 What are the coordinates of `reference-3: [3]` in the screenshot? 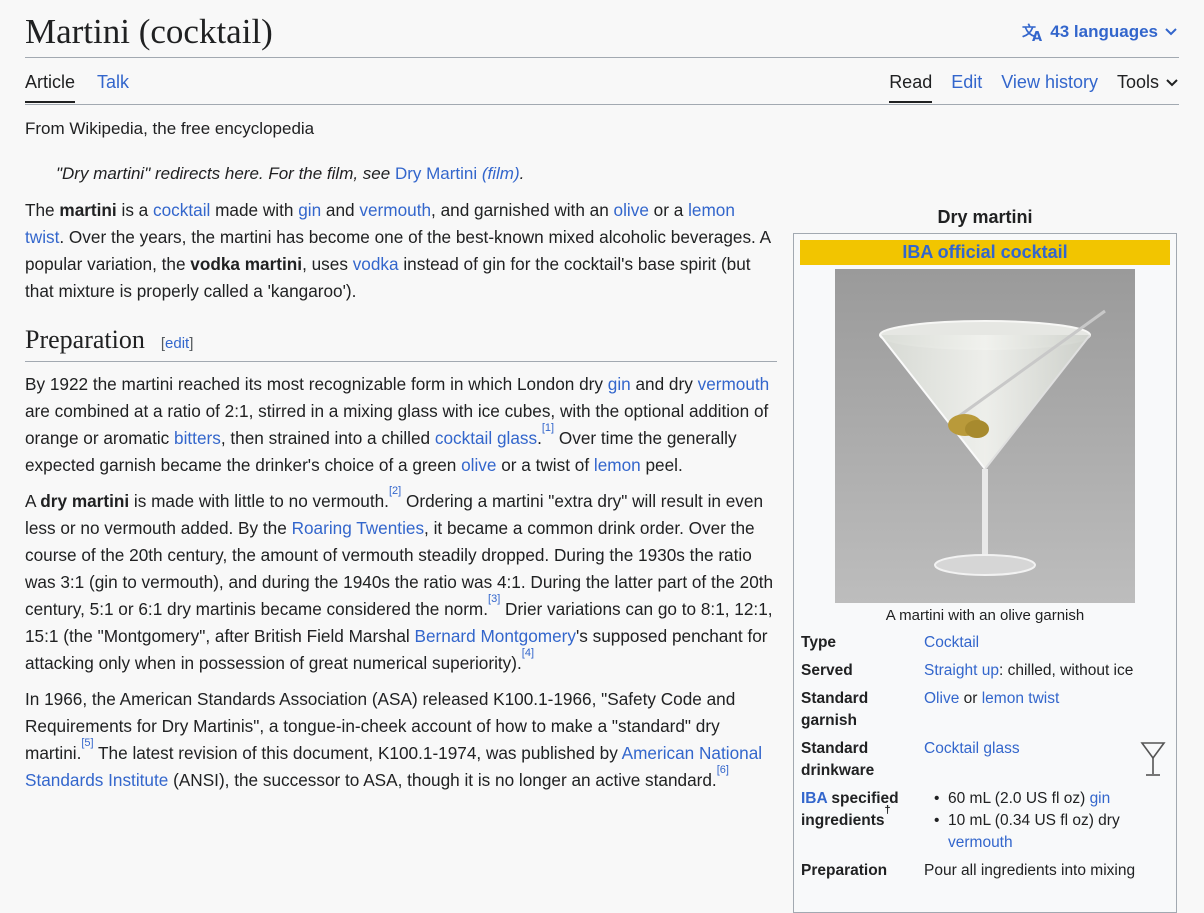 It's located at (494, 599).